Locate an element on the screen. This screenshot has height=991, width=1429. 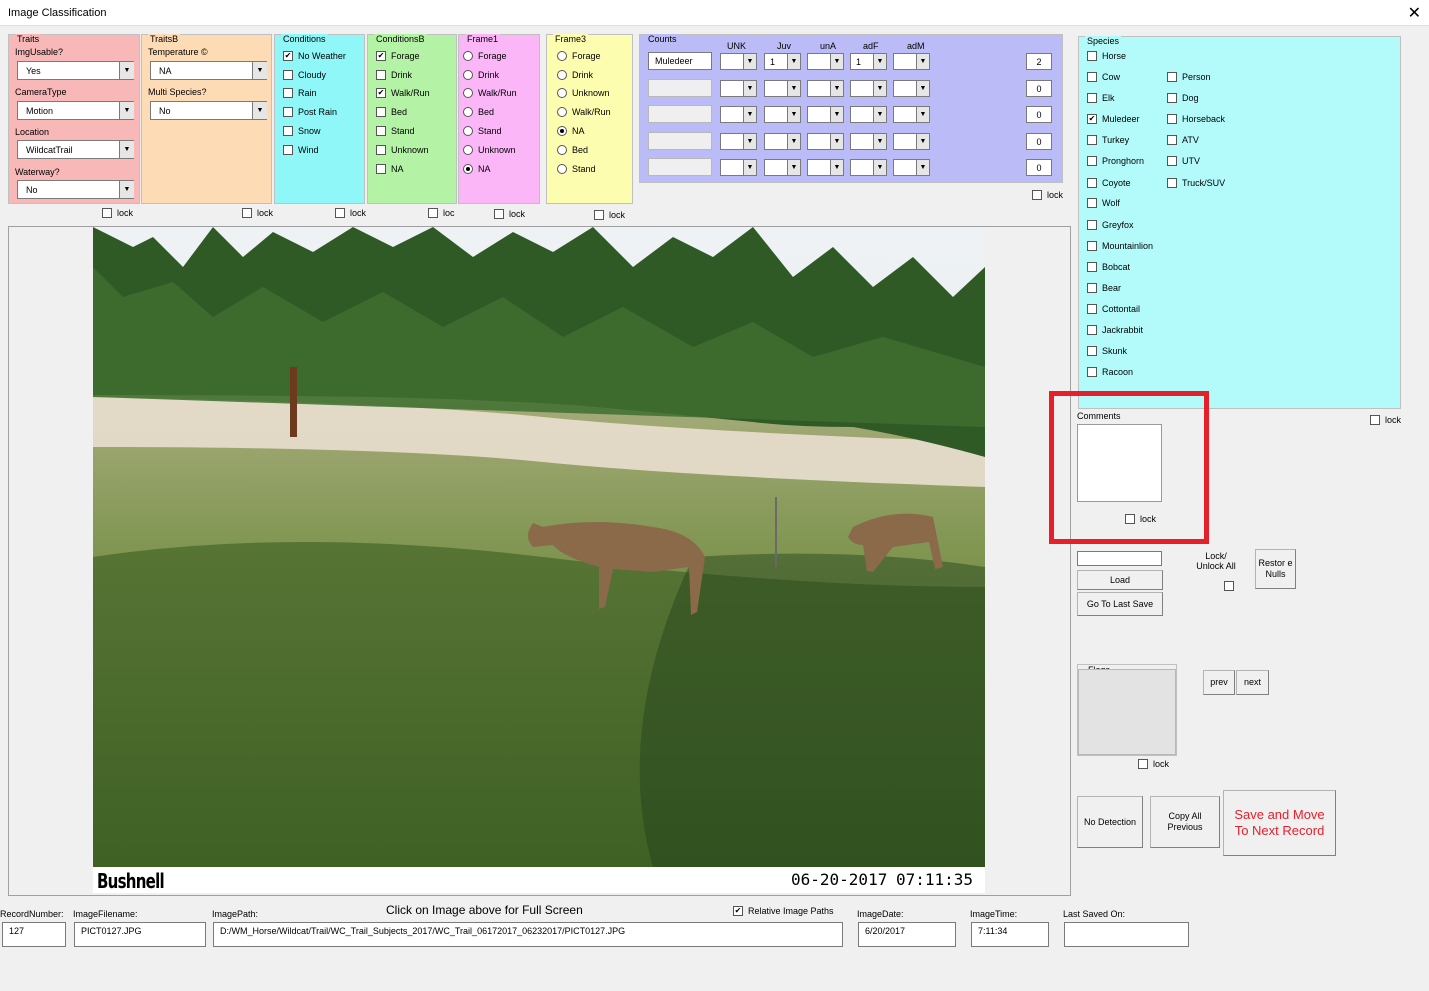
img-usable-select: Yes ▼ is located at coordinates (75, 70).